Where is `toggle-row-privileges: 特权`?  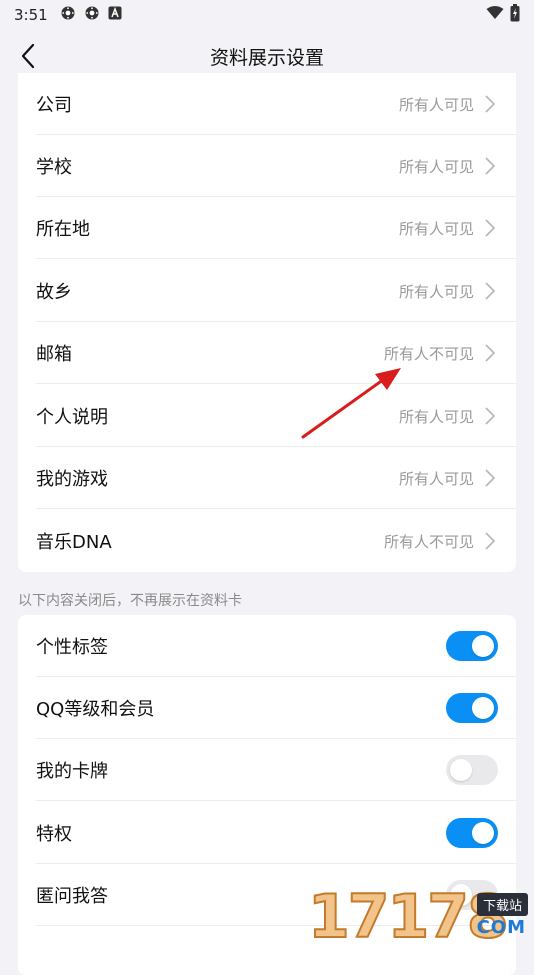 toggle-row-privileges: 特权 is located at coordinates (267, 833).